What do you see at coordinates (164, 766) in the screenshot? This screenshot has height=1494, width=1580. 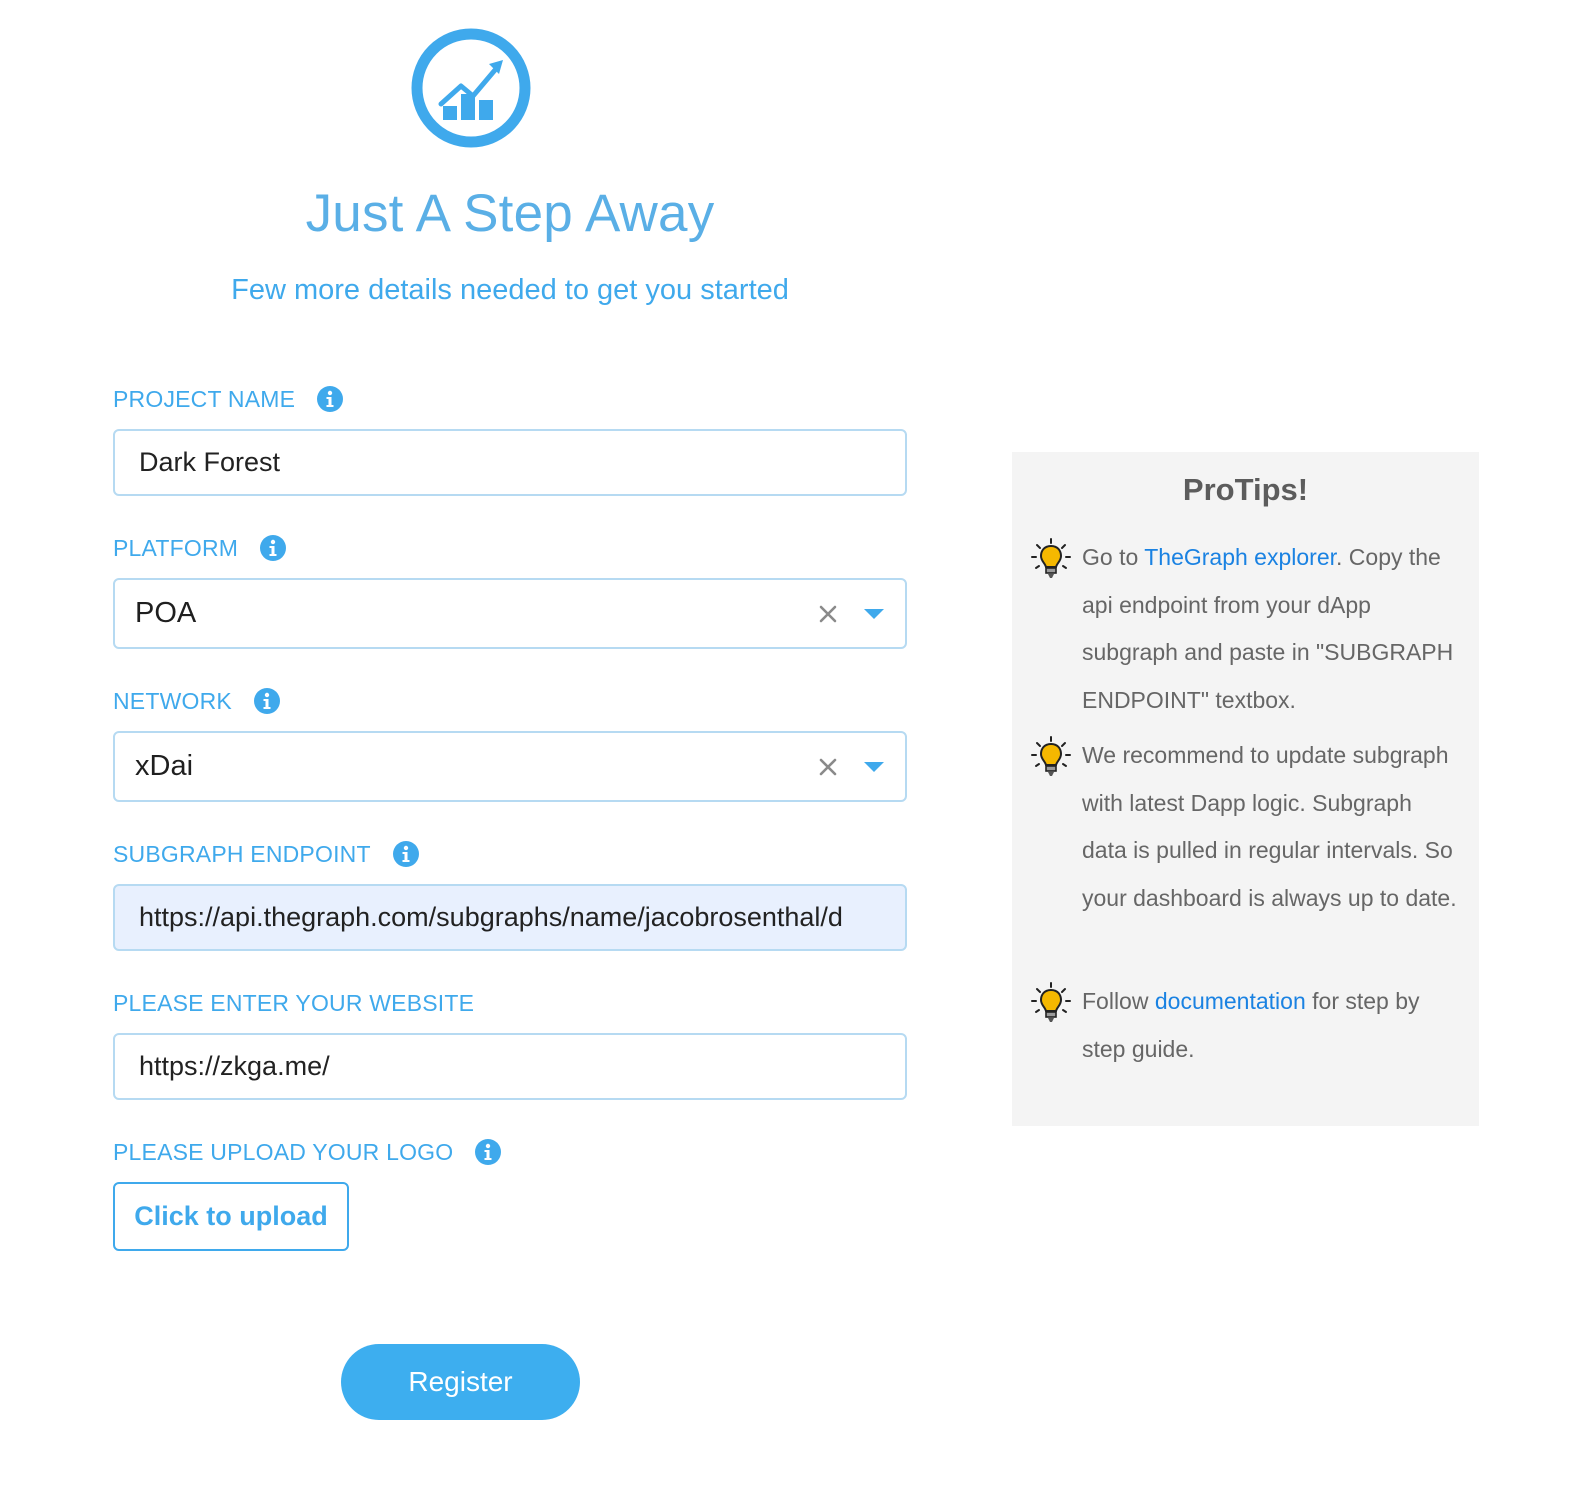 I see `network-selected-value: xDai` at bounding box center [164, 766].